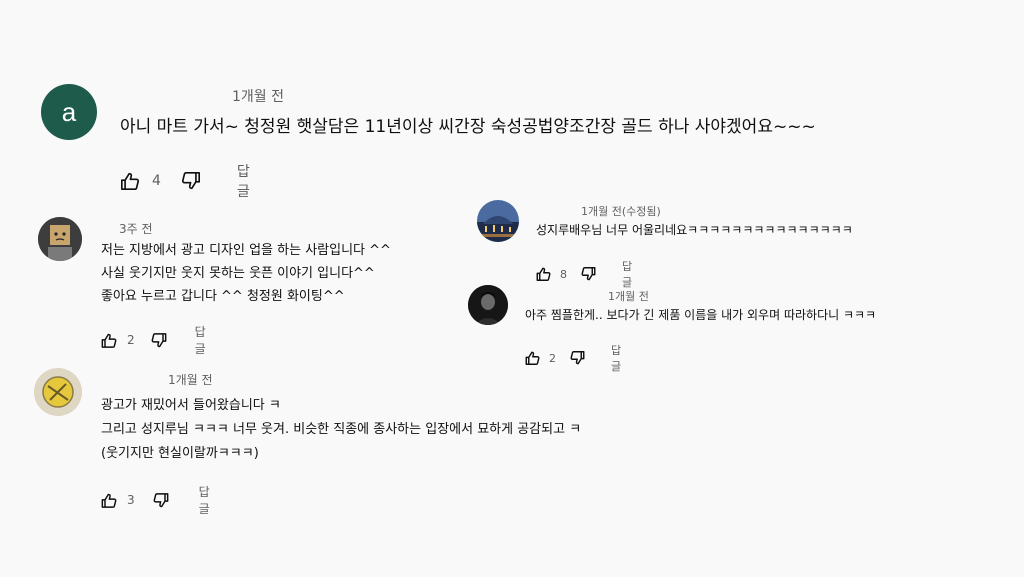 The height and width of the screenshot is (577, 1024). Describe the element at coordinates (563, 274) in the screenshot. I see `like-count: 8` at that location.